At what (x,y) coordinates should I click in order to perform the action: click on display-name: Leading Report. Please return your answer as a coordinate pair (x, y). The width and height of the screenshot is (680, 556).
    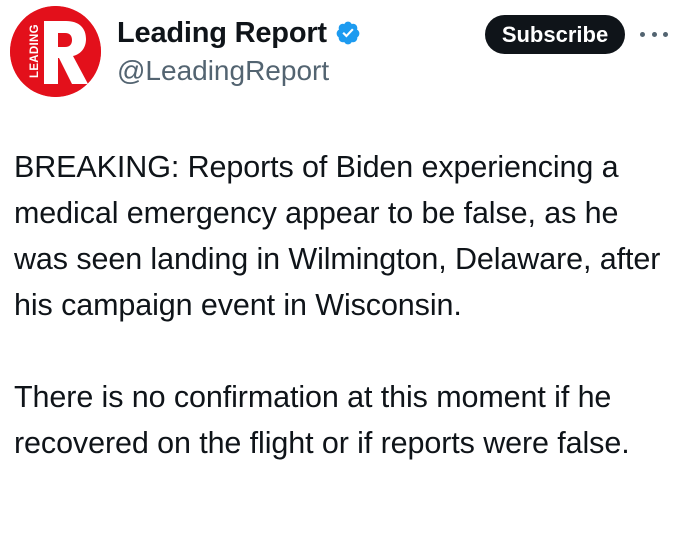
    Looking at the image, I should click on (222, 33).